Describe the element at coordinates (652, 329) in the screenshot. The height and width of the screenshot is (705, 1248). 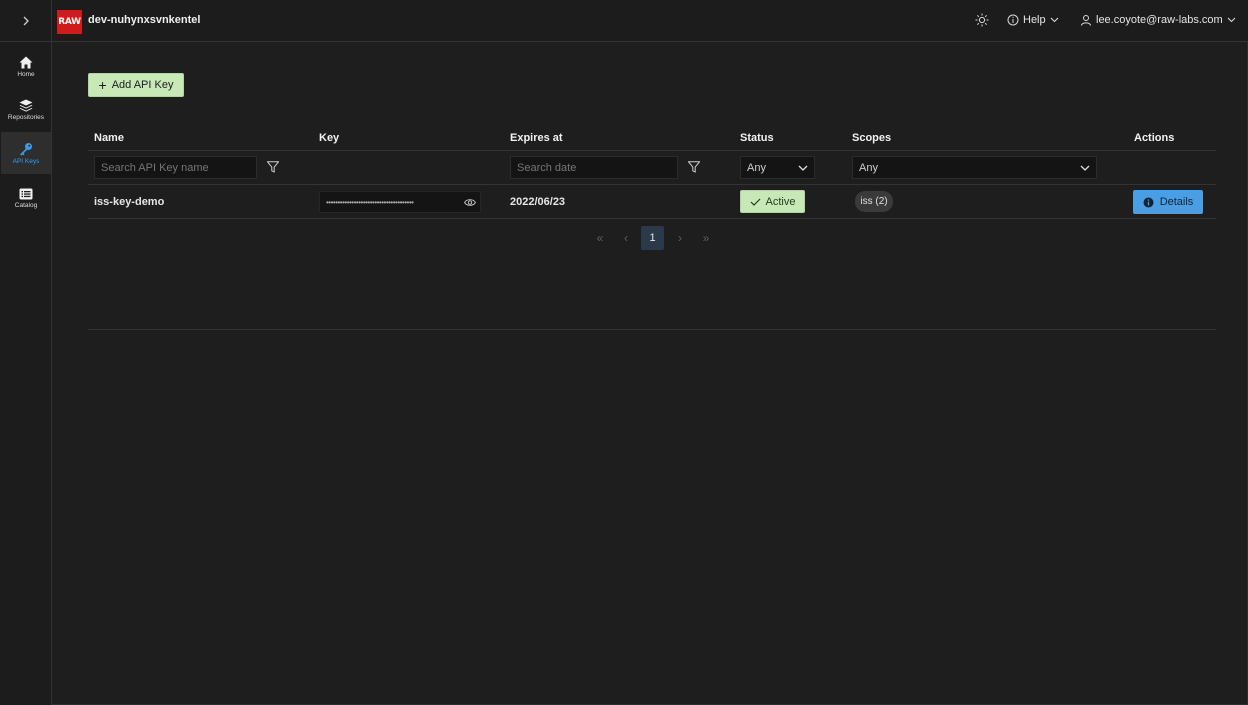
I see `content-divider` at that location.